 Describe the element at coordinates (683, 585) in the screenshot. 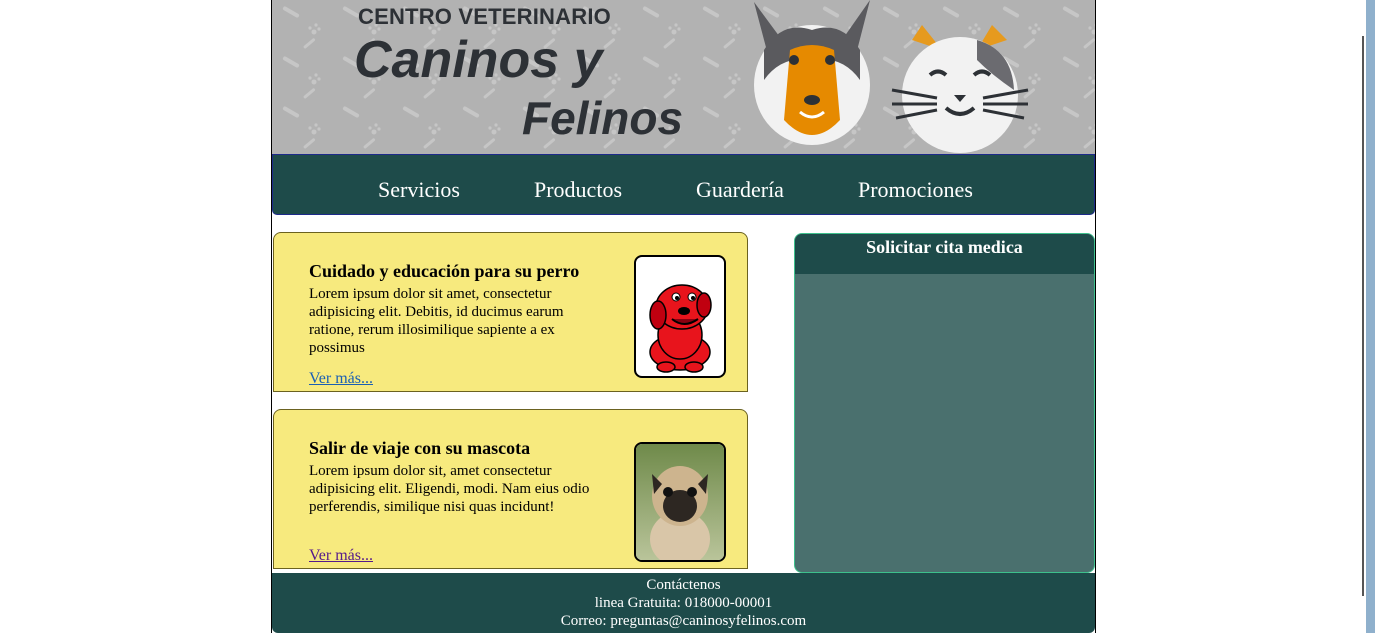

I see `footer-contact-label: Contáctenos` at that location.